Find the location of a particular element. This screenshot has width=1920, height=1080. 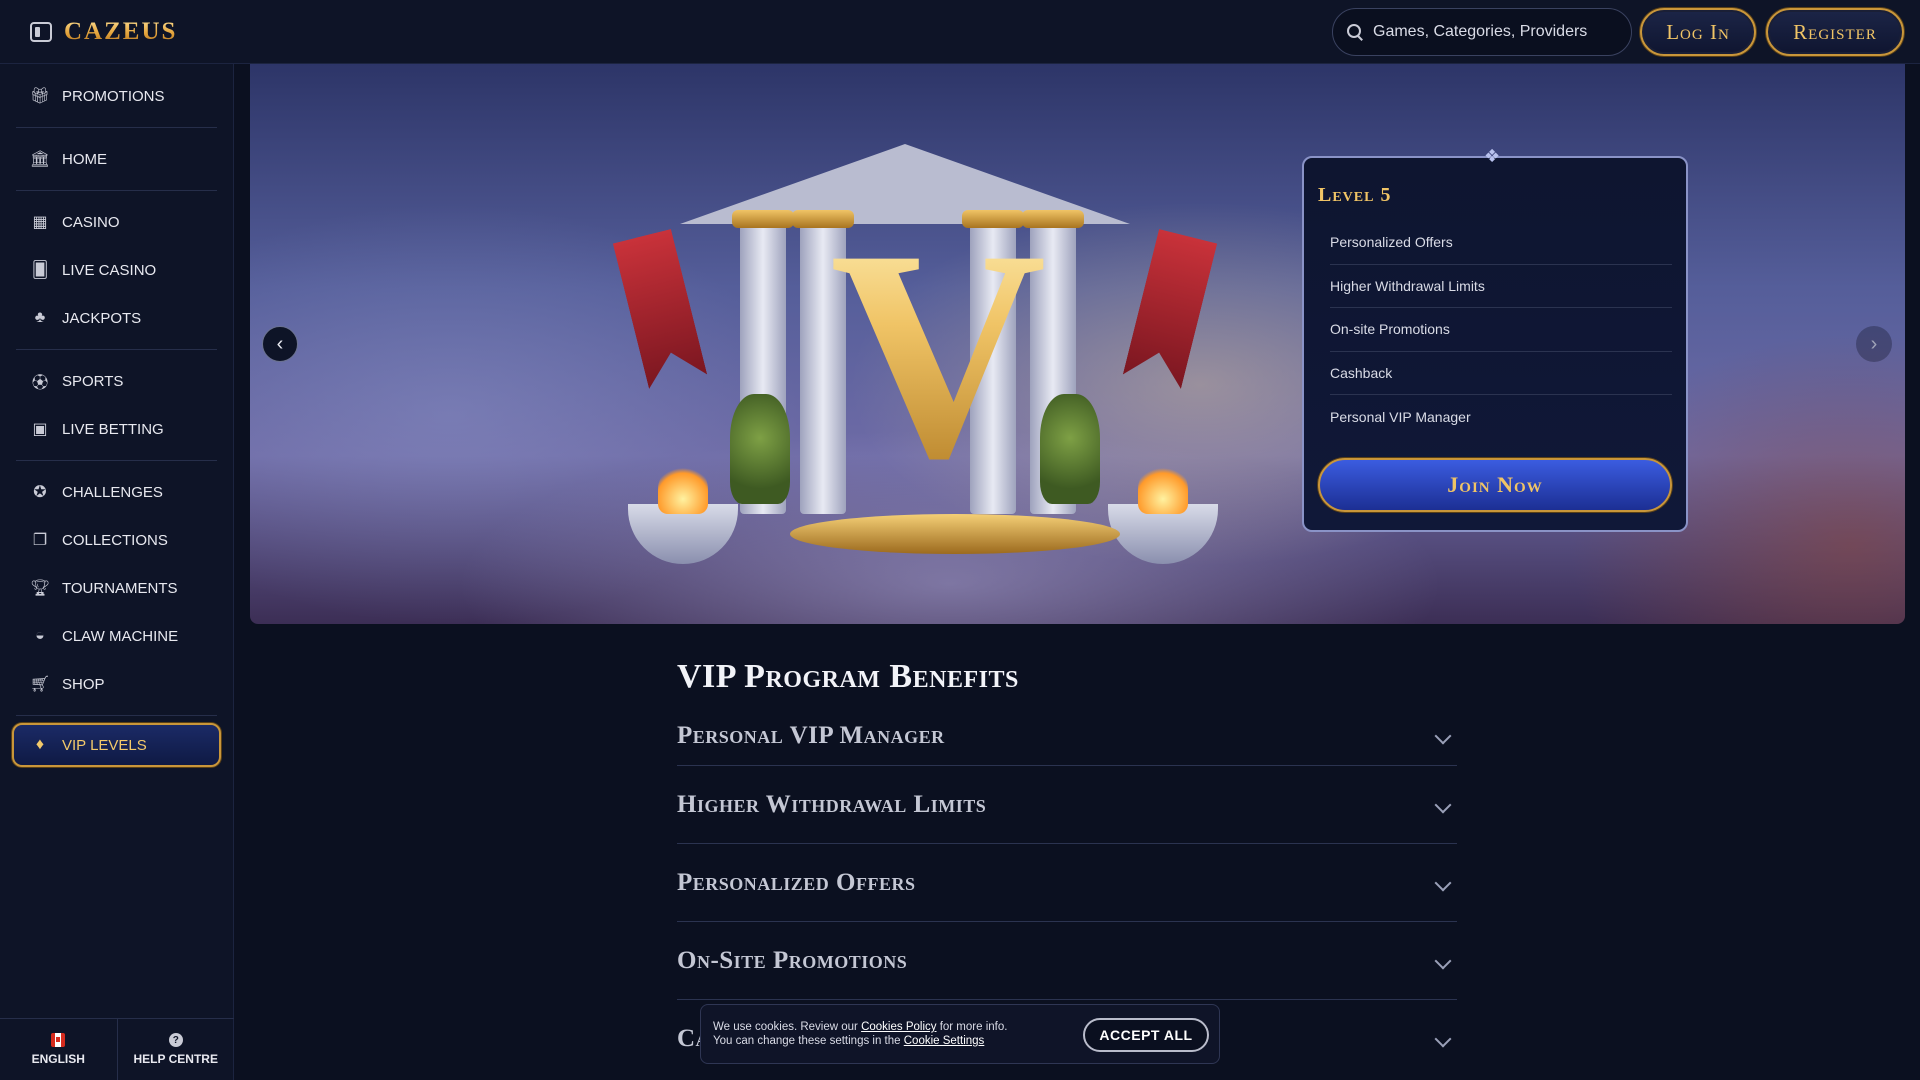

sidebar-item-label: VIP LEVELS is located at coordinates (104, 745).